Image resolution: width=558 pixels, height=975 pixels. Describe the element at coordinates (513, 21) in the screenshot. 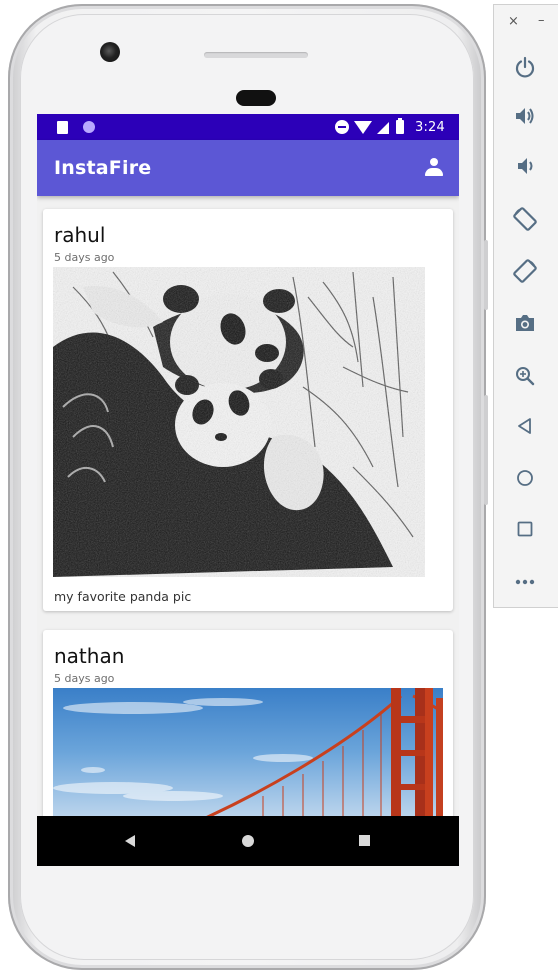

I see `close-icon: ×` at that location.